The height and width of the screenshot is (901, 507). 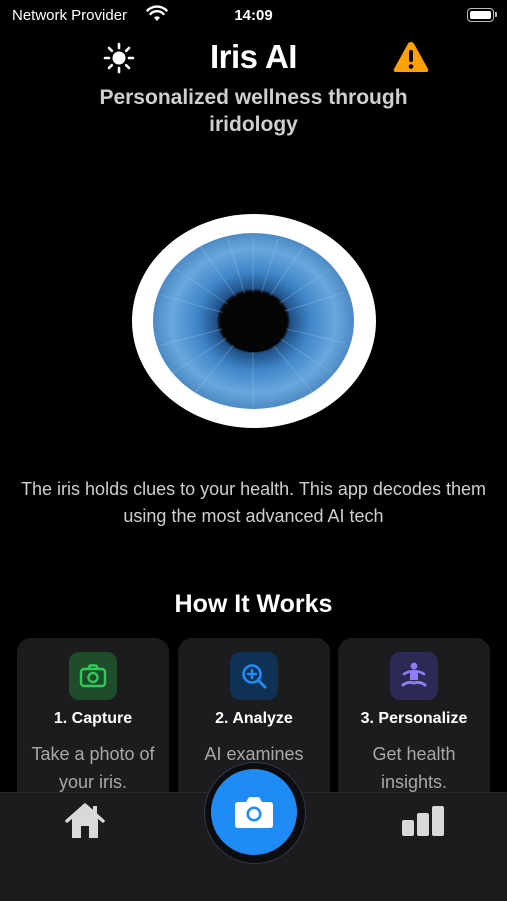 What do you see at coordinates (119, 58) in the screenshot?
I see `sun-icon` at bounding box center [119, 58].